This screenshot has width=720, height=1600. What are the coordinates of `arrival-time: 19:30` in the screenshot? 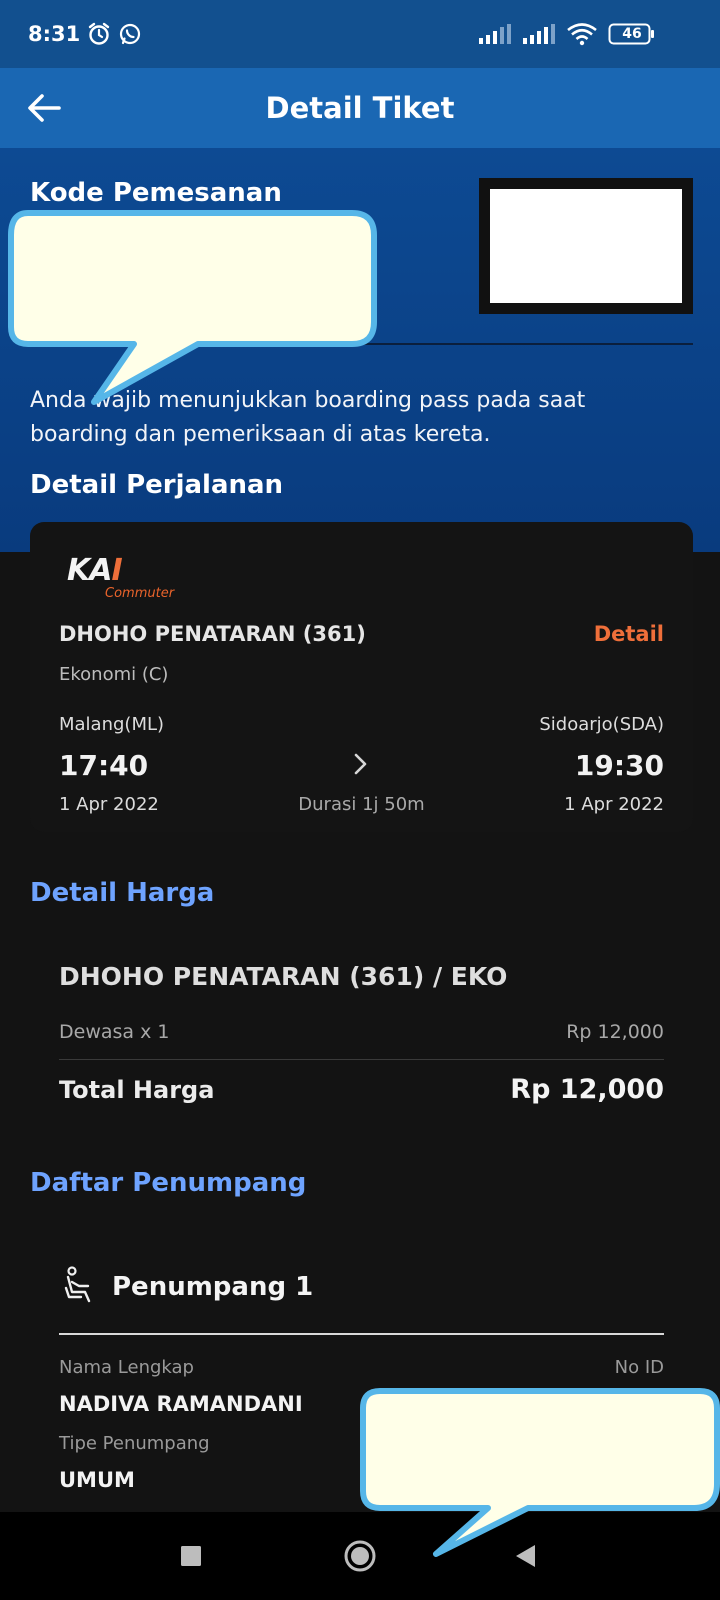 It's located at (619, 765).